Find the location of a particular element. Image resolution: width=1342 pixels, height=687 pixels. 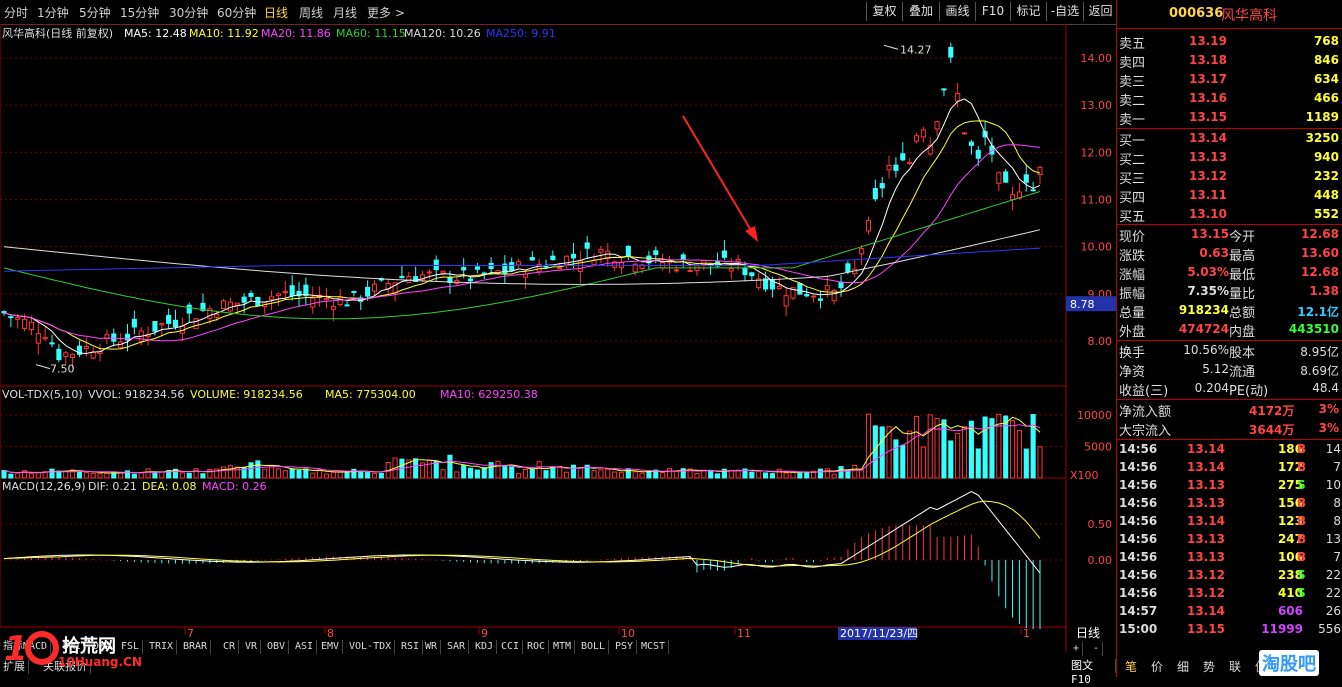

tick-time: 14:56 is located at coordinates (1138, 503).